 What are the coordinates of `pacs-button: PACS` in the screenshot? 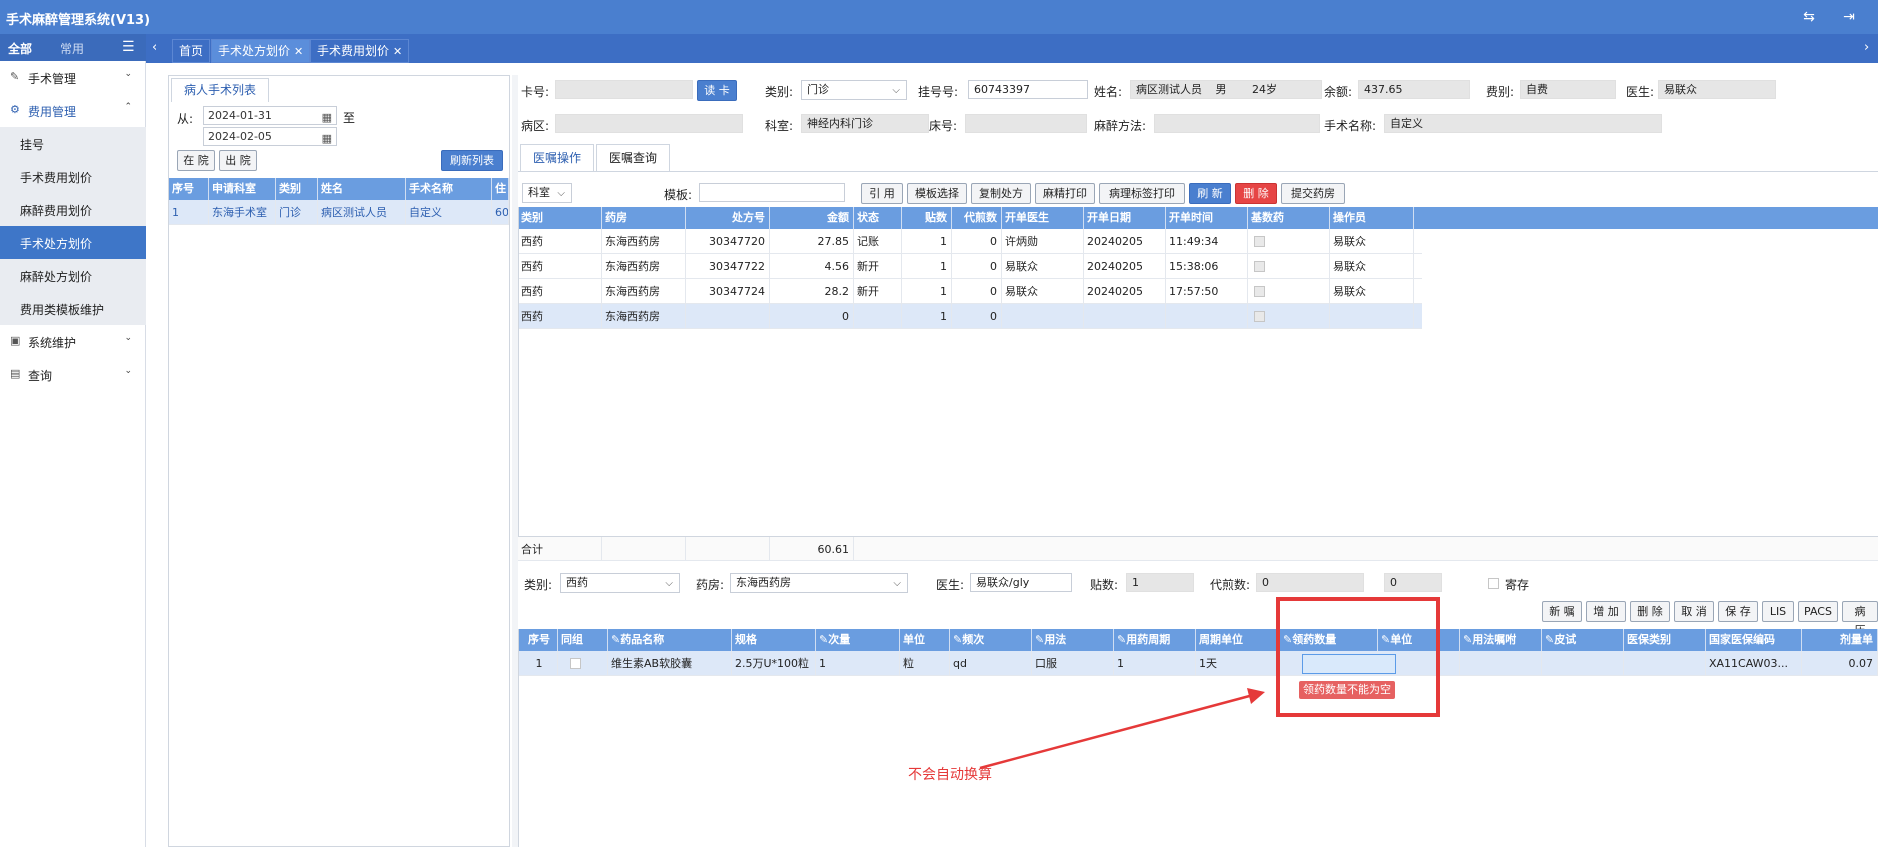 It's located at (1818, 611).